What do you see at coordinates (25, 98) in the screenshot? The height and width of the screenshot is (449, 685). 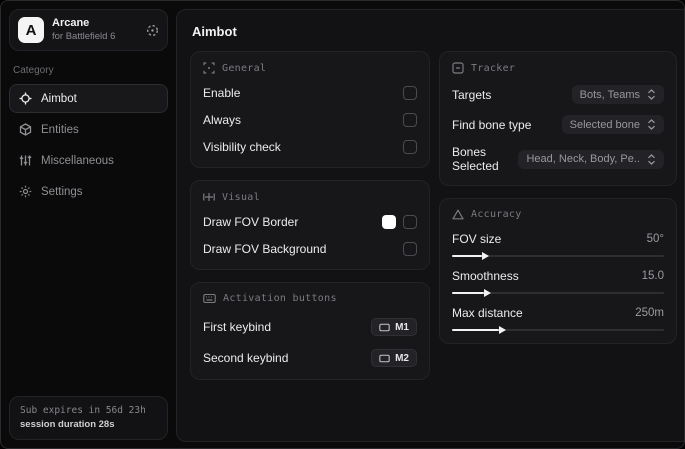 I see `crosshair-icon` at bounding box center [25, 98].